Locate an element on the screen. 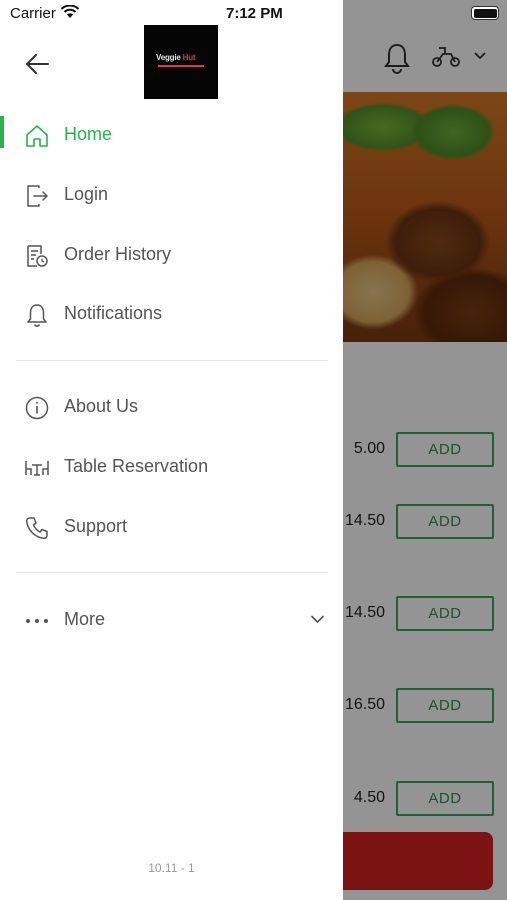 This screenshot has height=900, width=507. menu-item-home: Home is located at coordinates (171, 135).